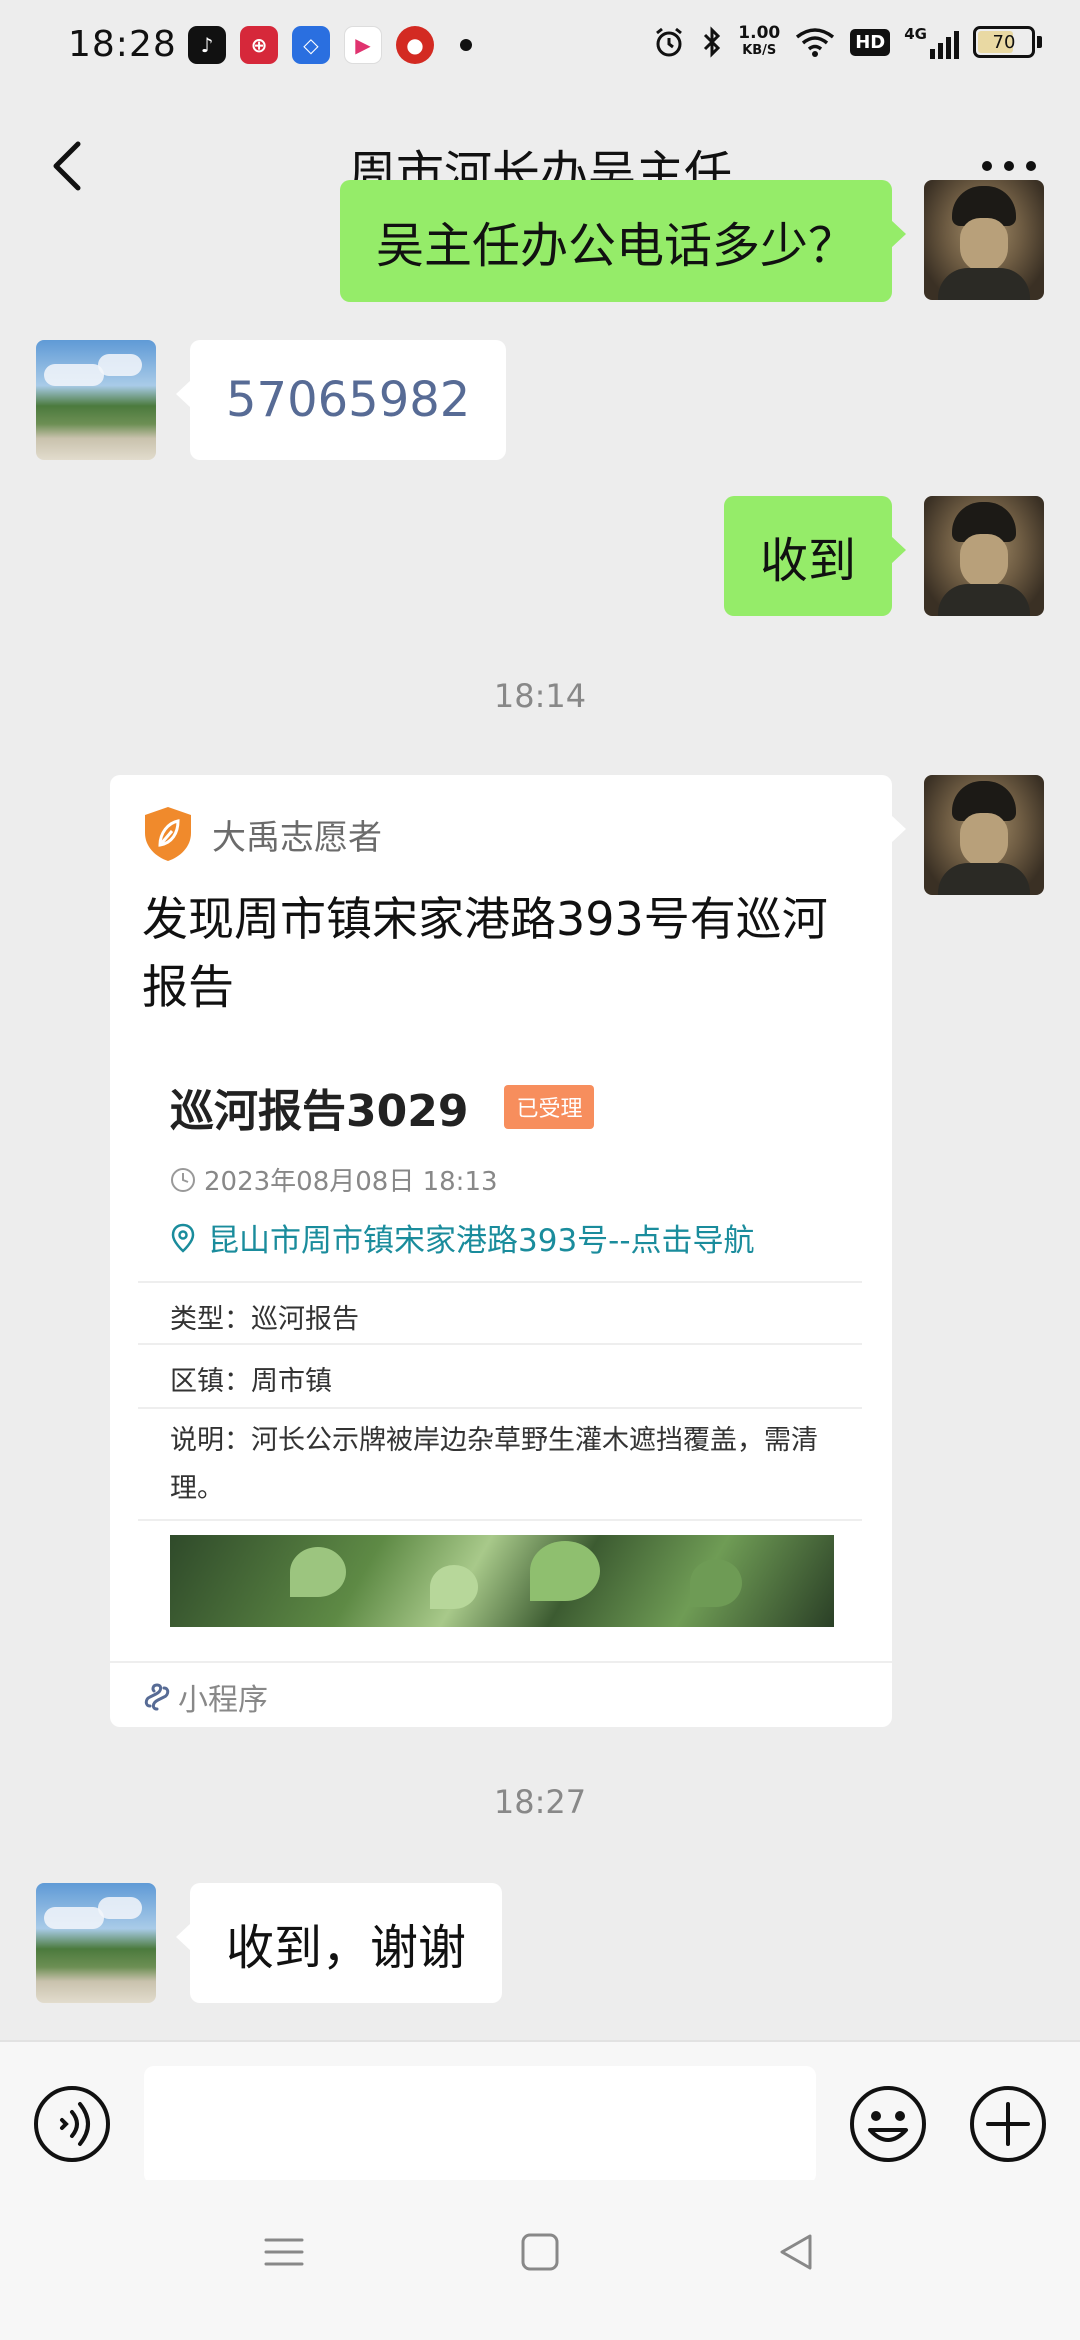 Image resolution: width=1080 pixels, height=2340 pixels. I want to click on douyin-icon: ♪, so click(207, 45).